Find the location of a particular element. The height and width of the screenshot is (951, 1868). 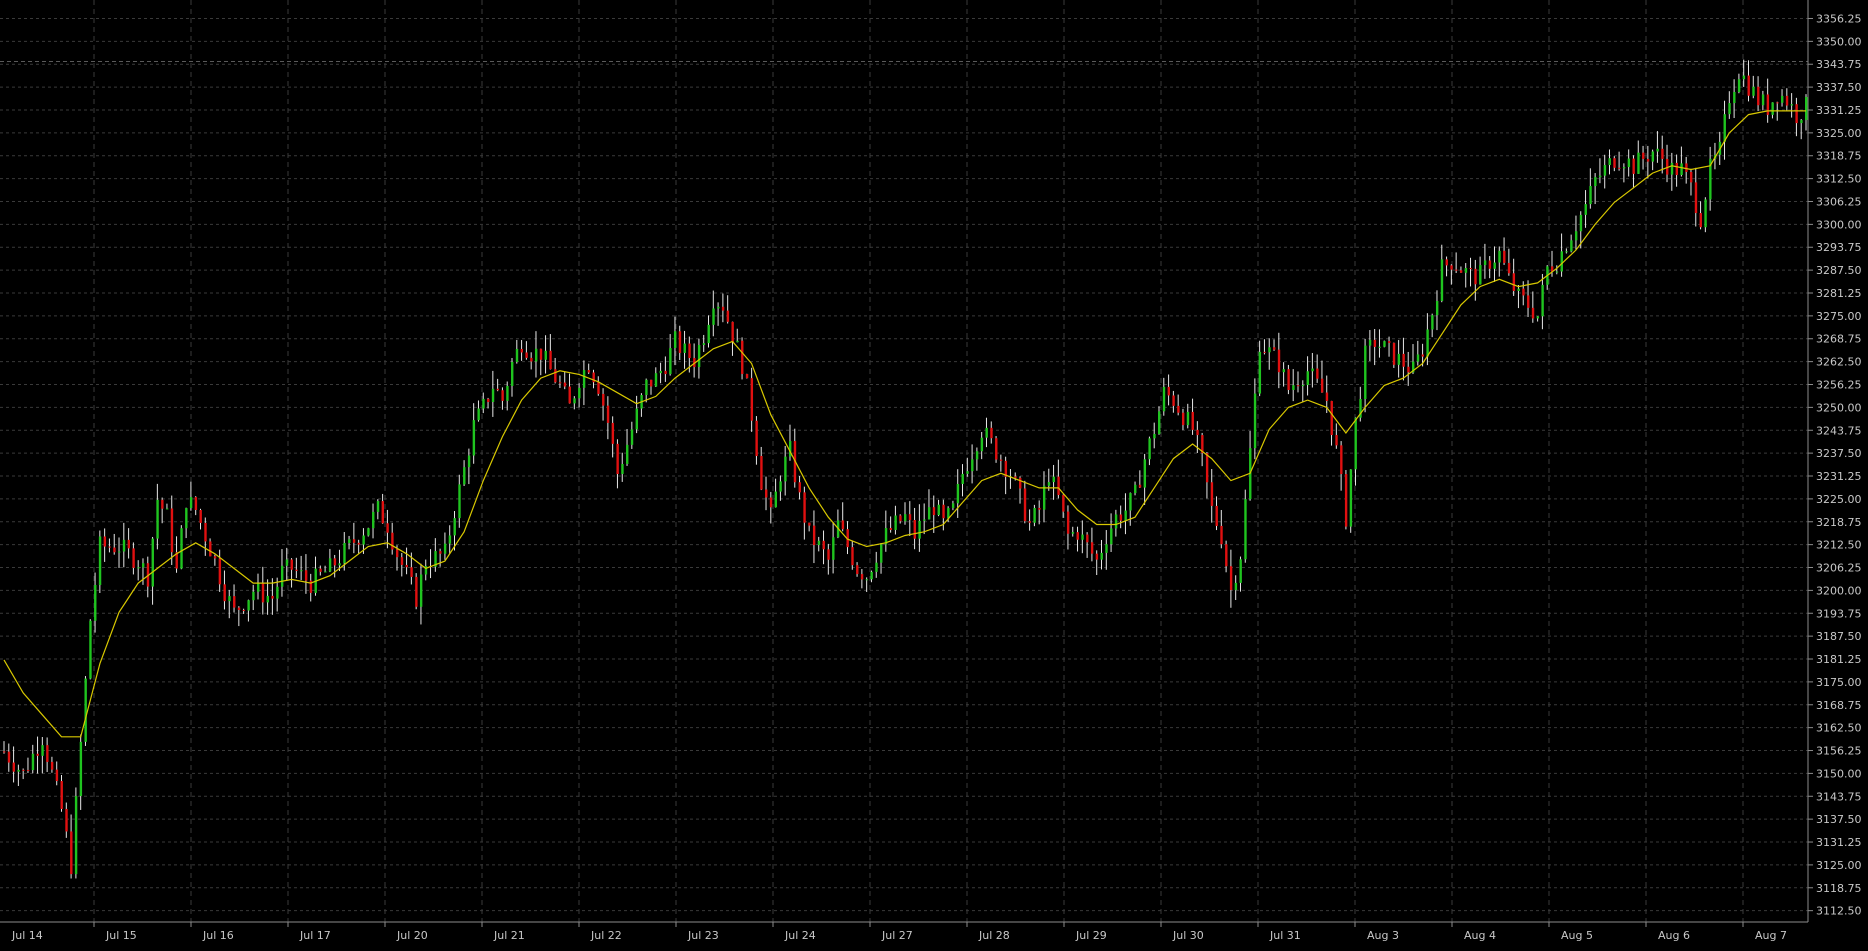

x-tick-label: Jul 23 is located at coordinates (703, 935).